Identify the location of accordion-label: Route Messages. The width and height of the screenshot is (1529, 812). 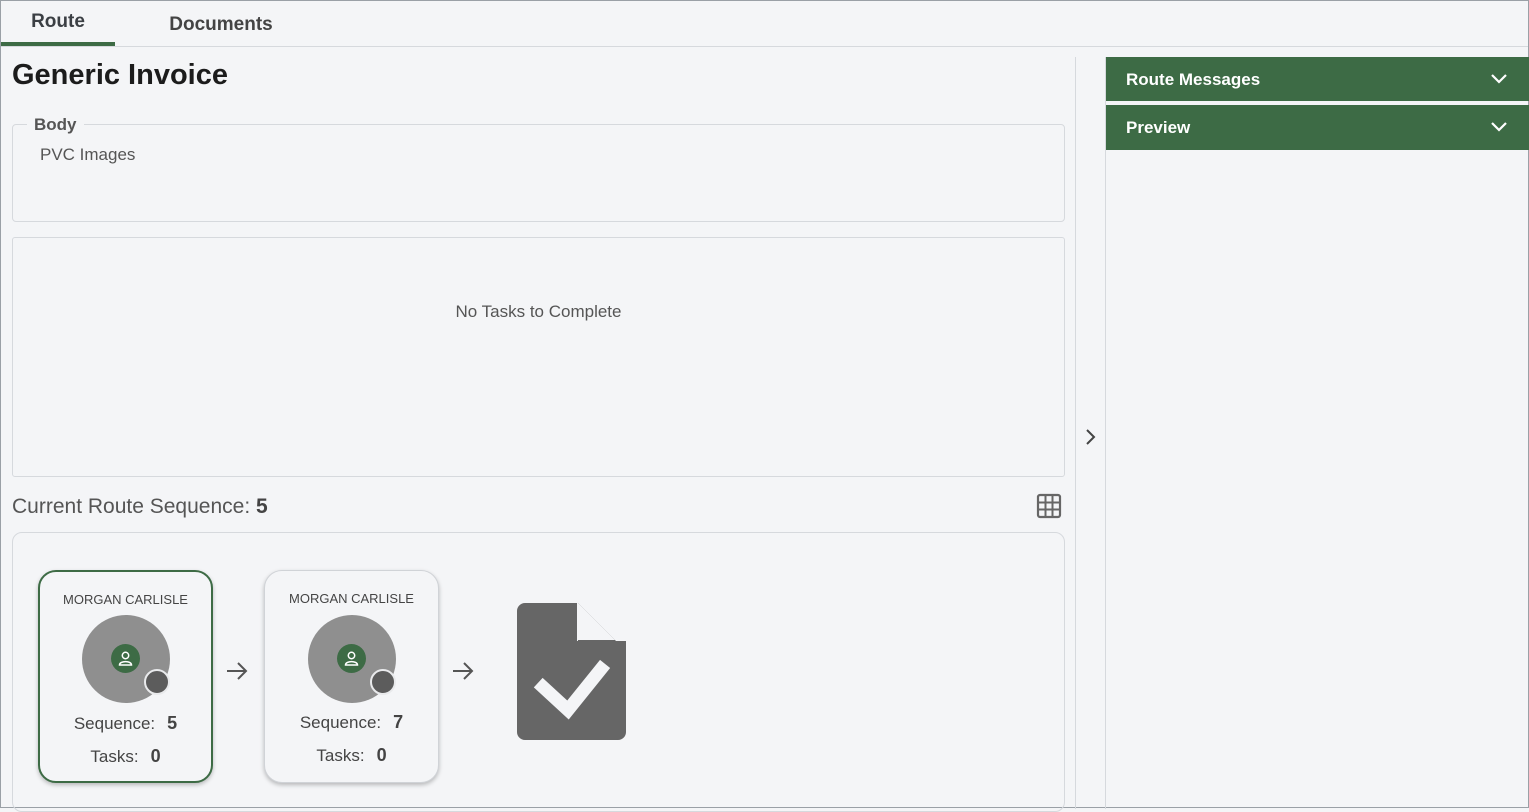
(1193, 79).